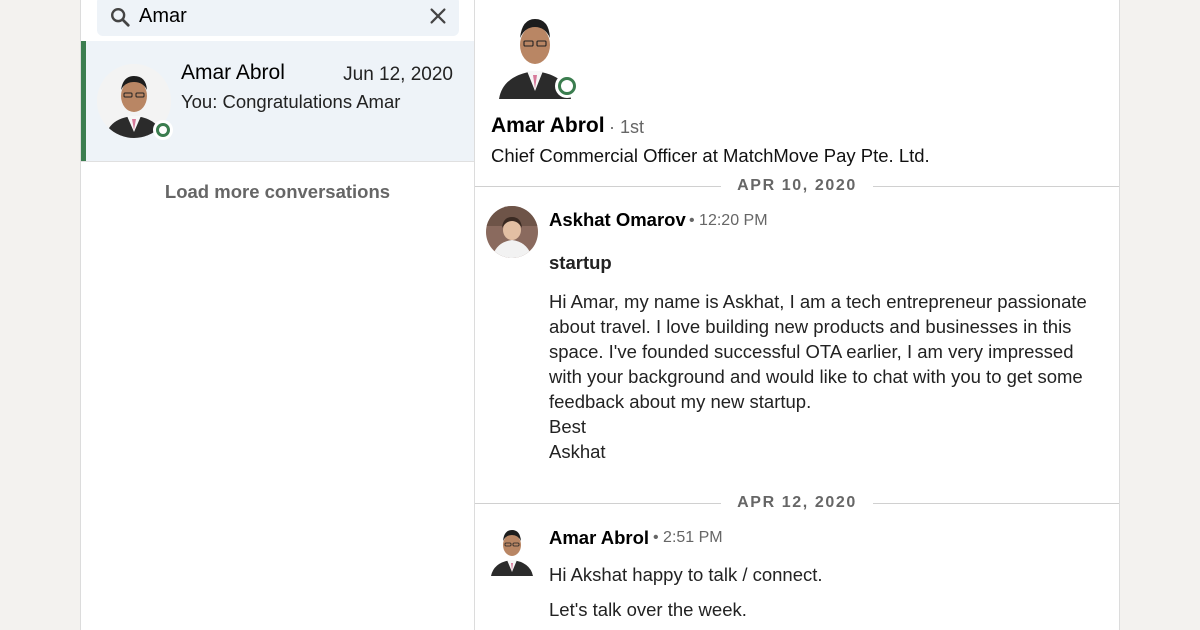  I want to click on message-time: • 12:20 PM, so click(728, 220).